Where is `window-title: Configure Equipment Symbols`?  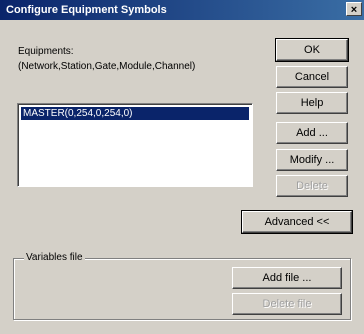
window-title: Configure Equipment Symbols is located at coordinates (86, 10).